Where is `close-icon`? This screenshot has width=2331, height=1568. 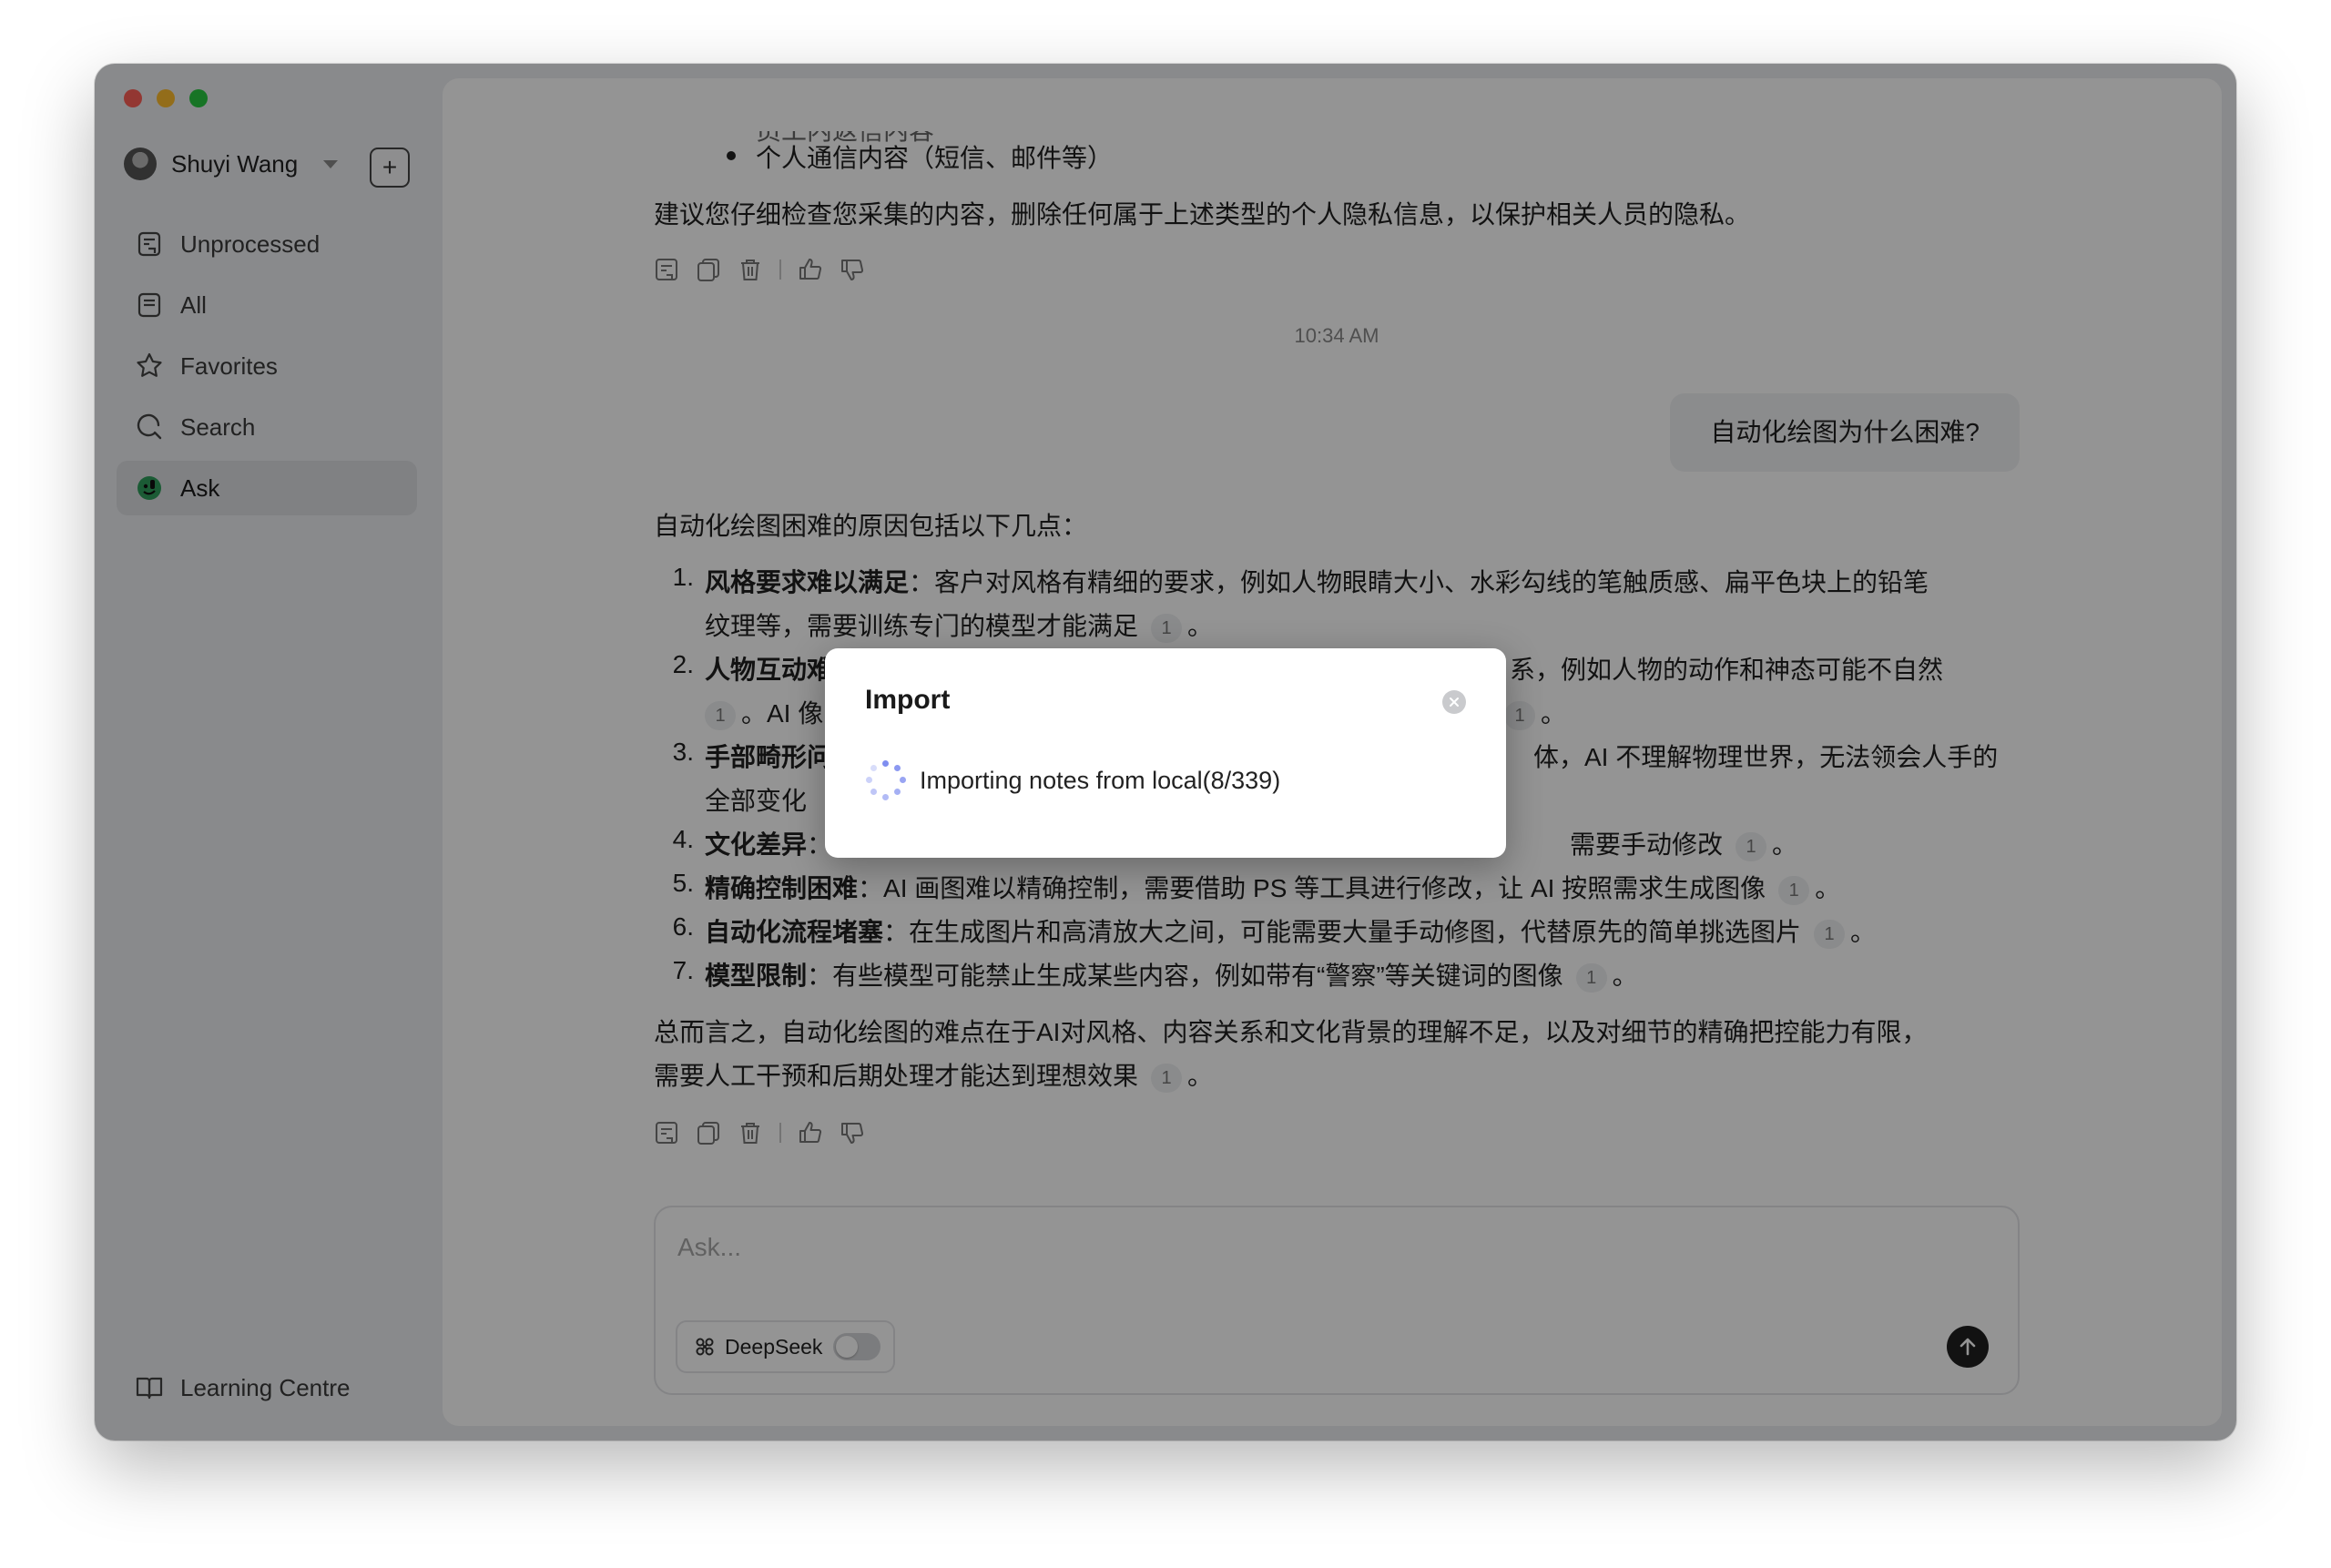
close-icon is located at coordinates (1454, 702).